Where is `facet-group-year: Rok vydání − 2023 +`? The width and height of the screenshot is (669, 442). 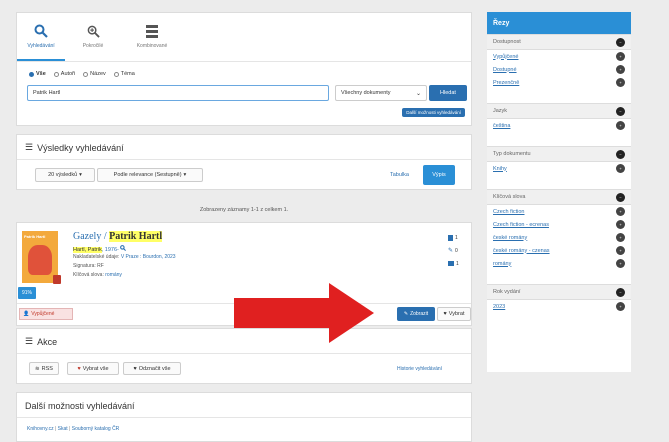 facet-group-year: Rok vydání − 2023 + is located at coordinates (559, 298).